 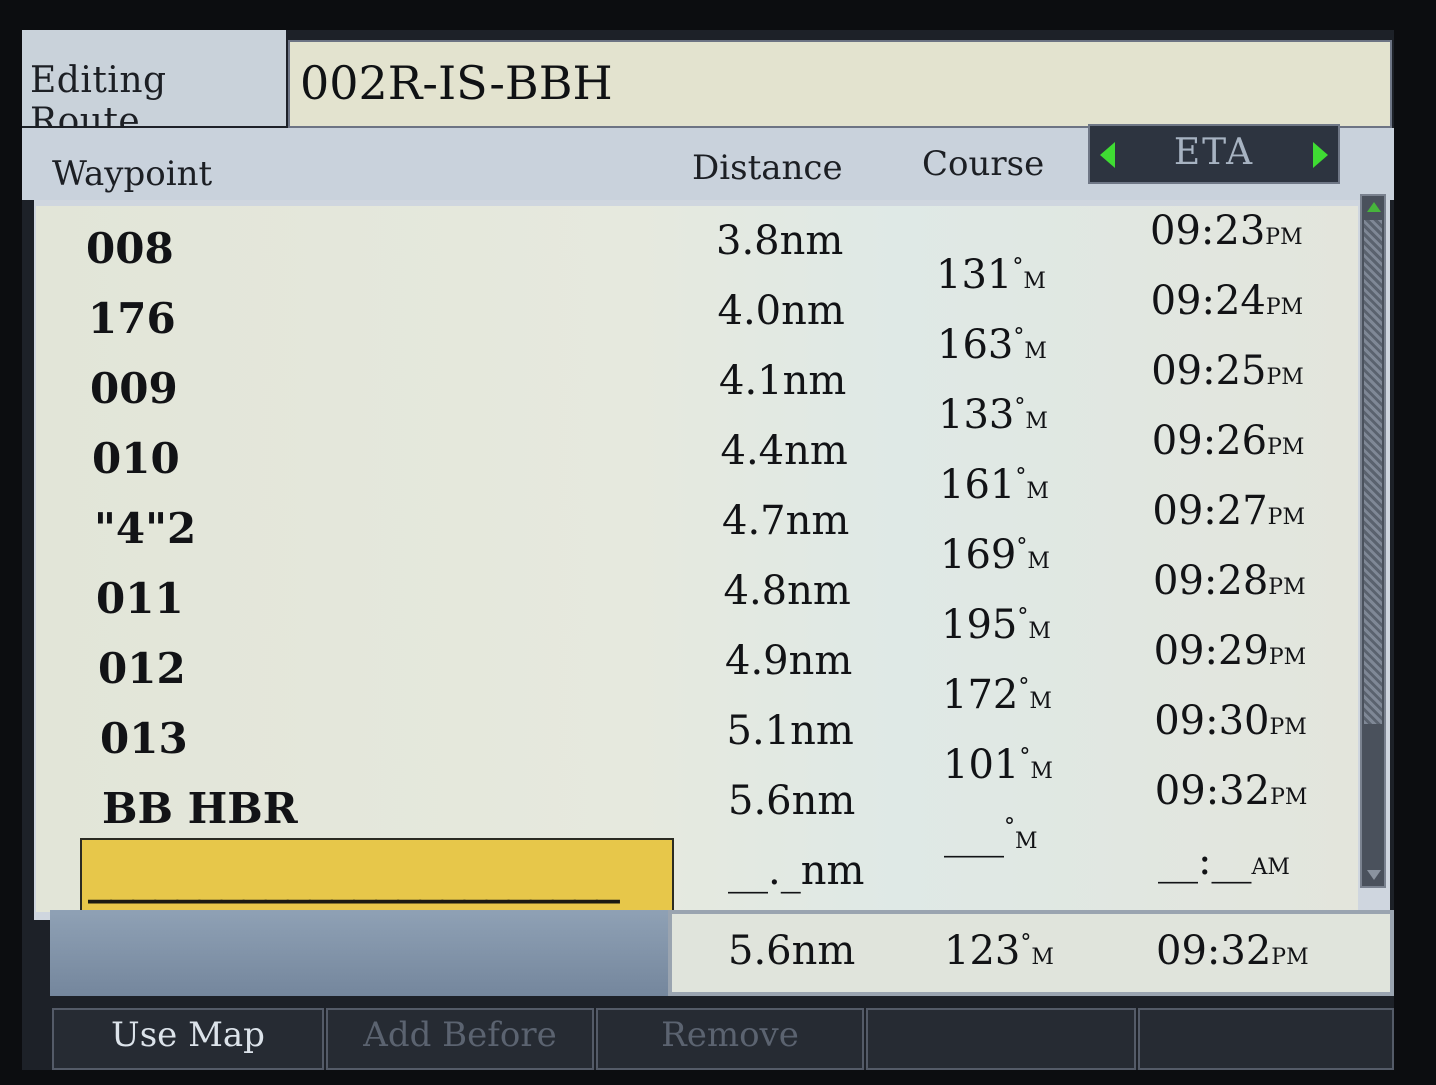 I want to click on waypoint-eta: 09:23PM, so click(x=1226, y=231).